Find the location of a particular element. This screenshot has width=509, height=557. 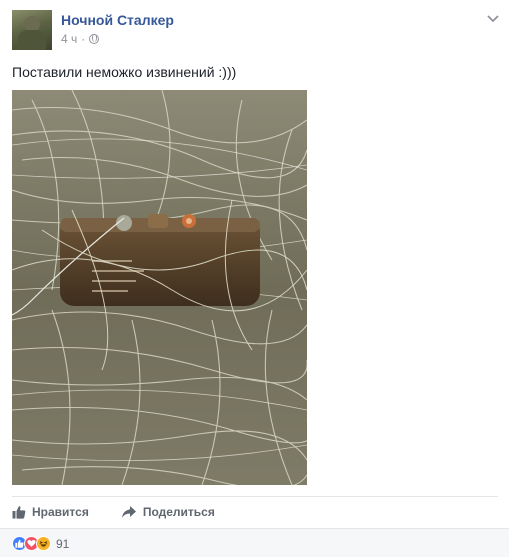

like-button: Нравится is located at coordinates (50, 512).